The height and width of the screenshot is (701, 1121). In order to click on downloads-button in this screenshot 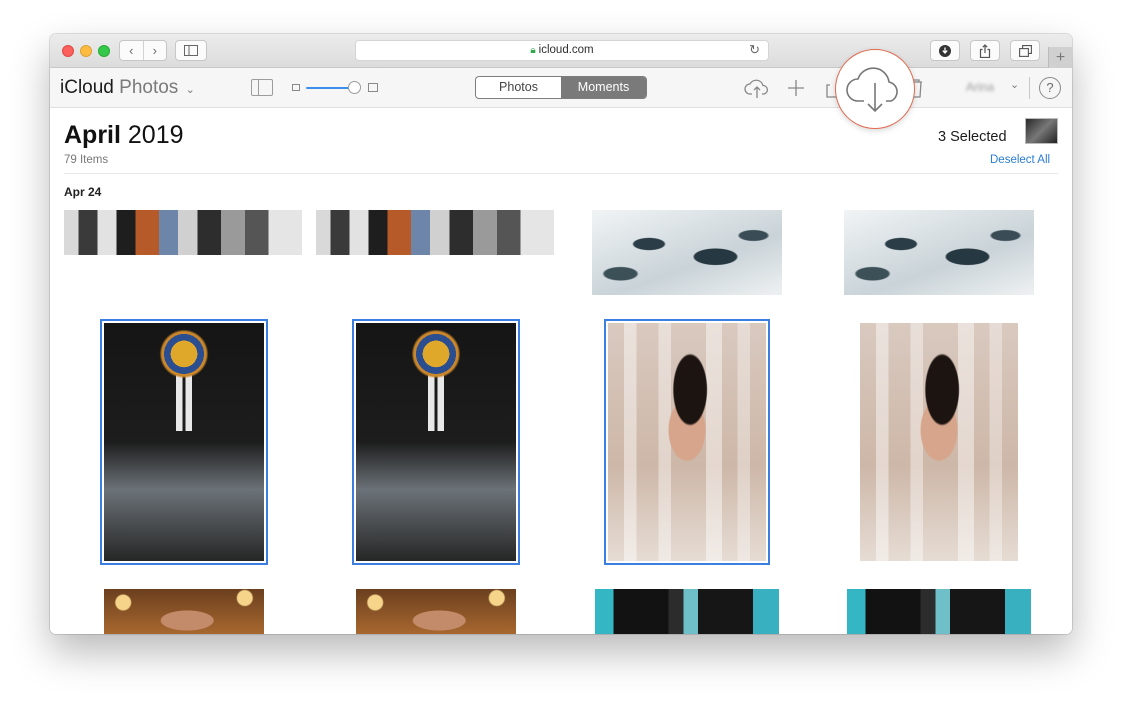, I will do `click(945, 50)`.